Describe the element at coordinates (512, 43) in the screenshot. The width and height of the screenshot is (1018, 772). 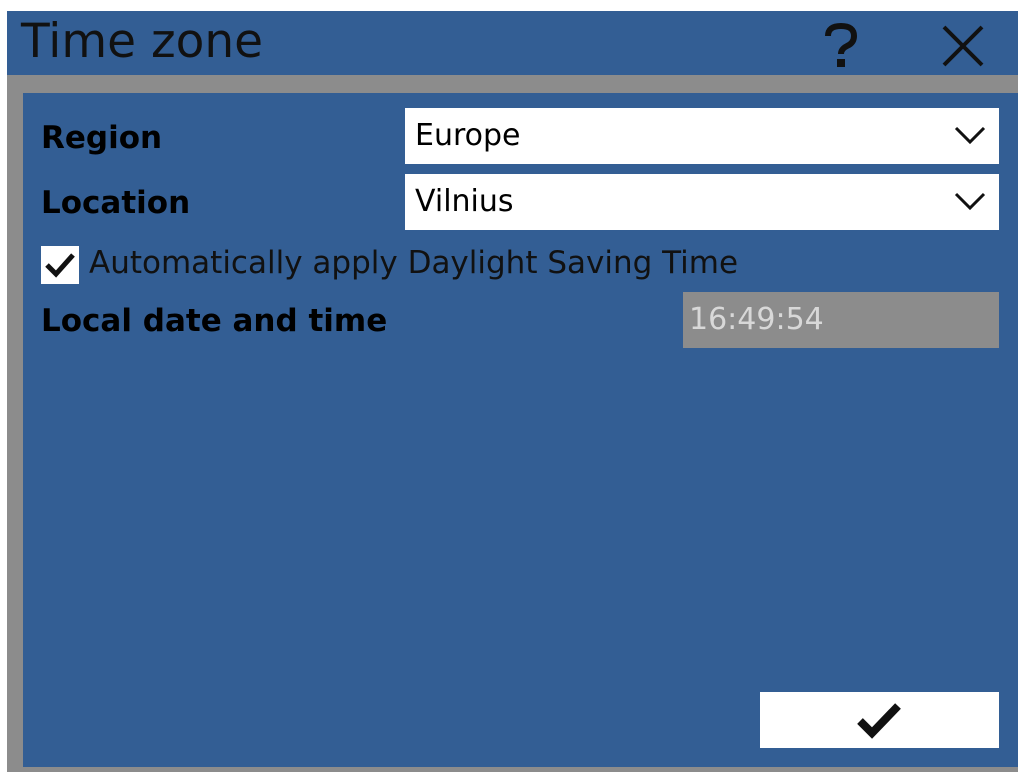
I see `dialog-titlebar: Time zone` at that location.